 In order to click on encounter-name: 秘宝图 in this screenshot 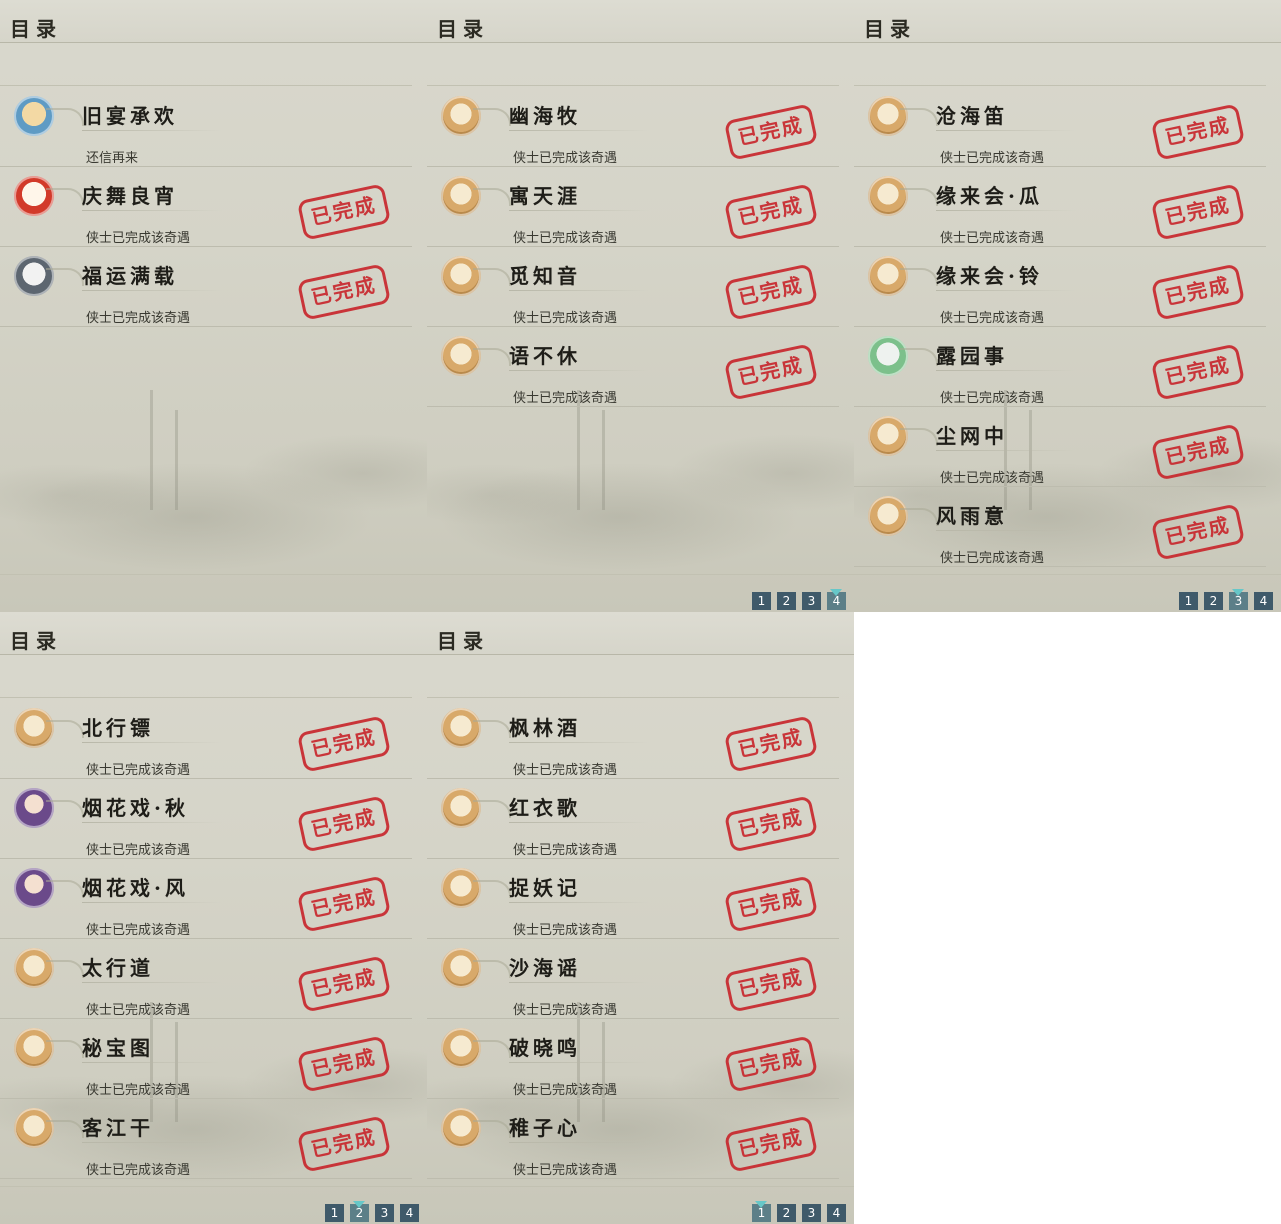, I will do `click(118, 1048)`.